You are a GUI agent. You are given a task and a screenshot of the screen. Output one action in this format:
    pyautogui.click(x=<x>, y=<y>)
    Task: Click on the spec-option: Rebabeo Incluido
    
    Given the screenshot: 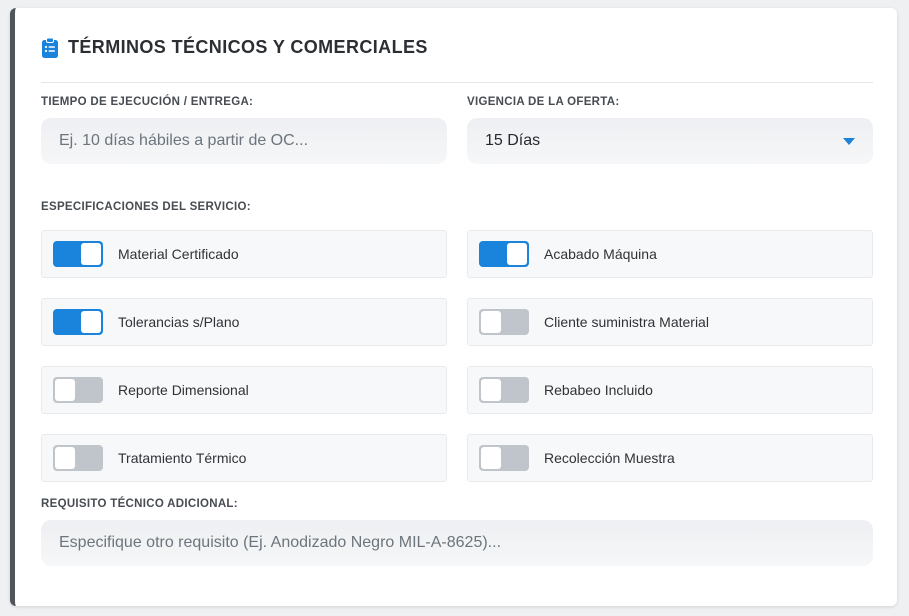 What is the action you would take?
    pyautogui.click(x=670, y=390)
    